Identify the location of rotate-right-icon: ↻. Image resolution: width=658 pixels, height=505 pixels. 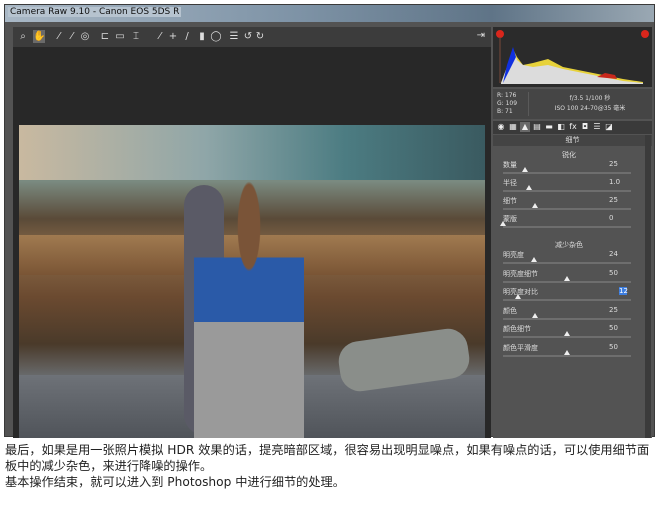
(260, 36).